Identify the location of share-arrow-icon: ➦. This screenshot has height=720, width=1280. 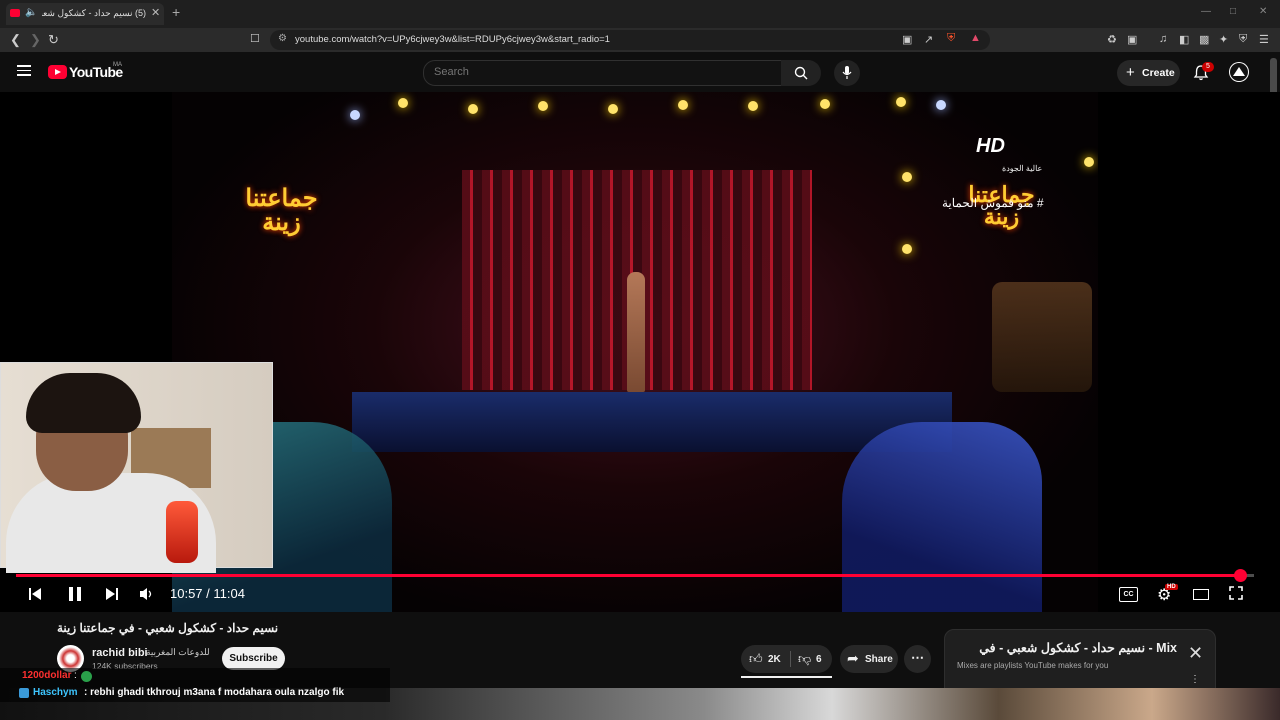
(853, 658).